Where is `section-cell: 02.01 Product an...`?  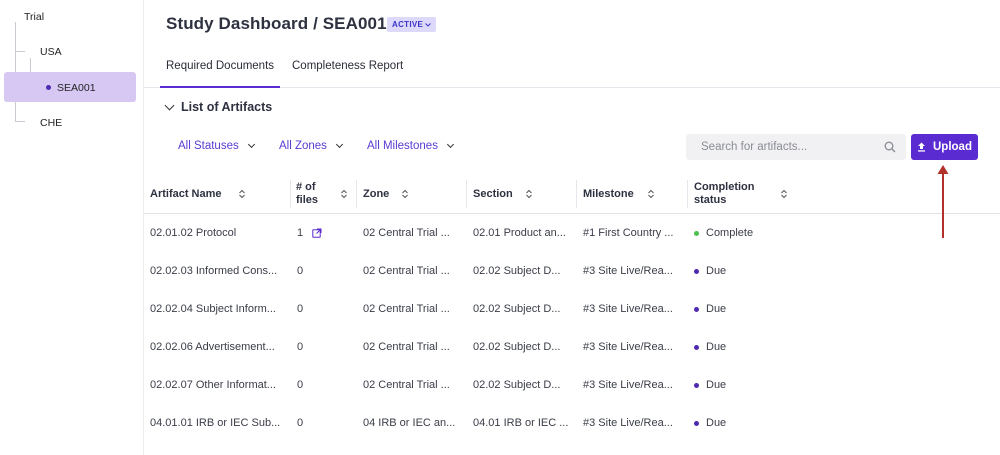
section-cell: 02.01 Product an... is located at coordinates (519, 233).